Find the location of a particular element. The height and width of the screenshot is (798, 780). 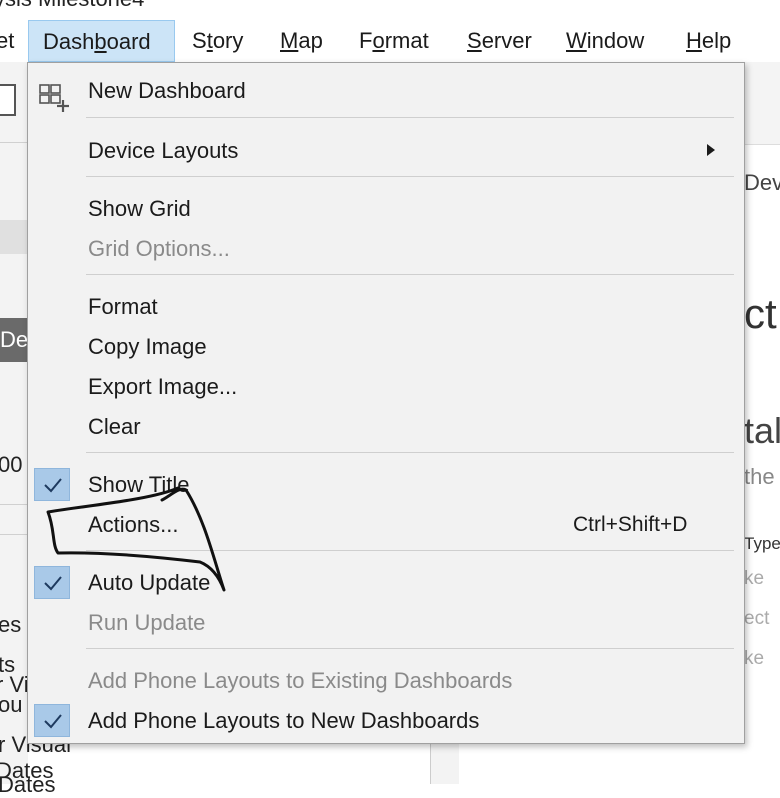

new-dashboard-icon is located at coordinates (54, 98).